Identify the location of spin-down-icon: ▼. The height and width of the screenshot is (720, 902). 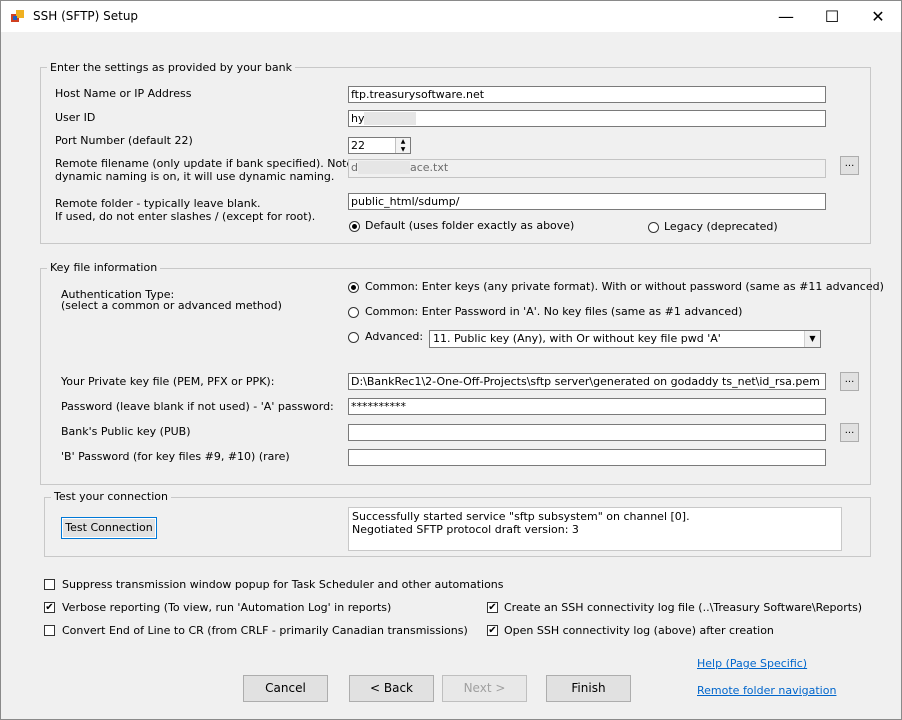
(403, 149).